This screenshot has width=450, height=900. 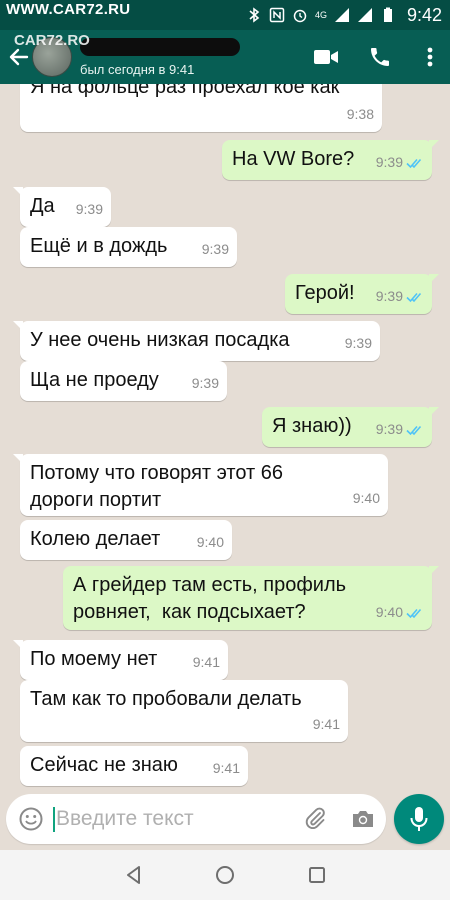 I want to click on signal-icon, so click(x=342, y=15).